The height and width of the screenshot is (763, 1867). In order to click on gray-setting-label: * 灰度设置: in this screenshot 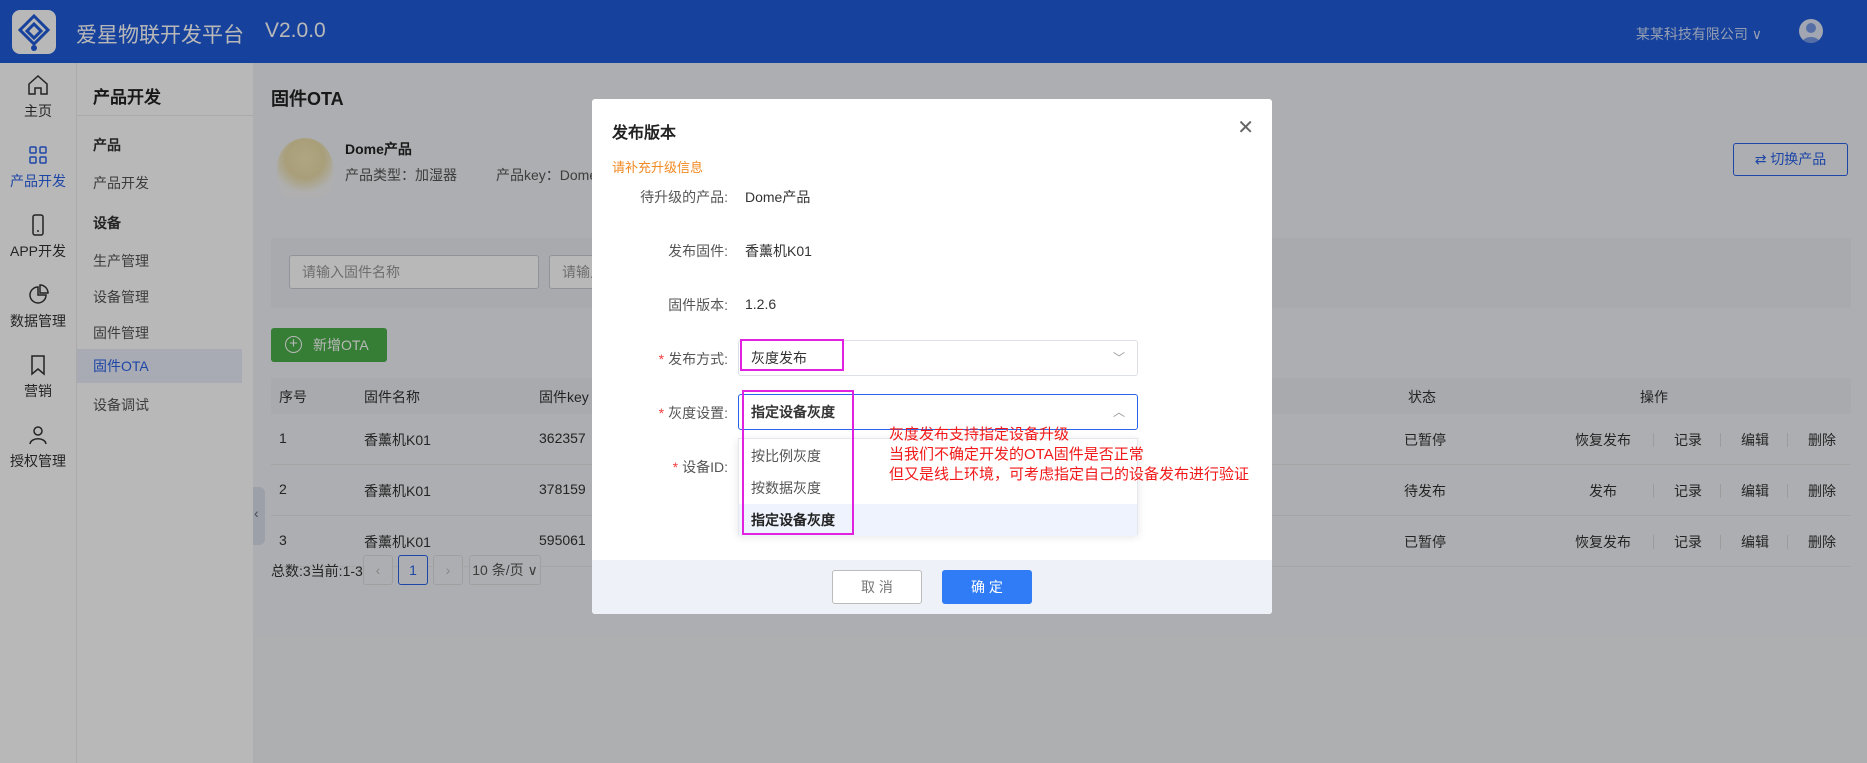, I will do `click(693, 413)`.